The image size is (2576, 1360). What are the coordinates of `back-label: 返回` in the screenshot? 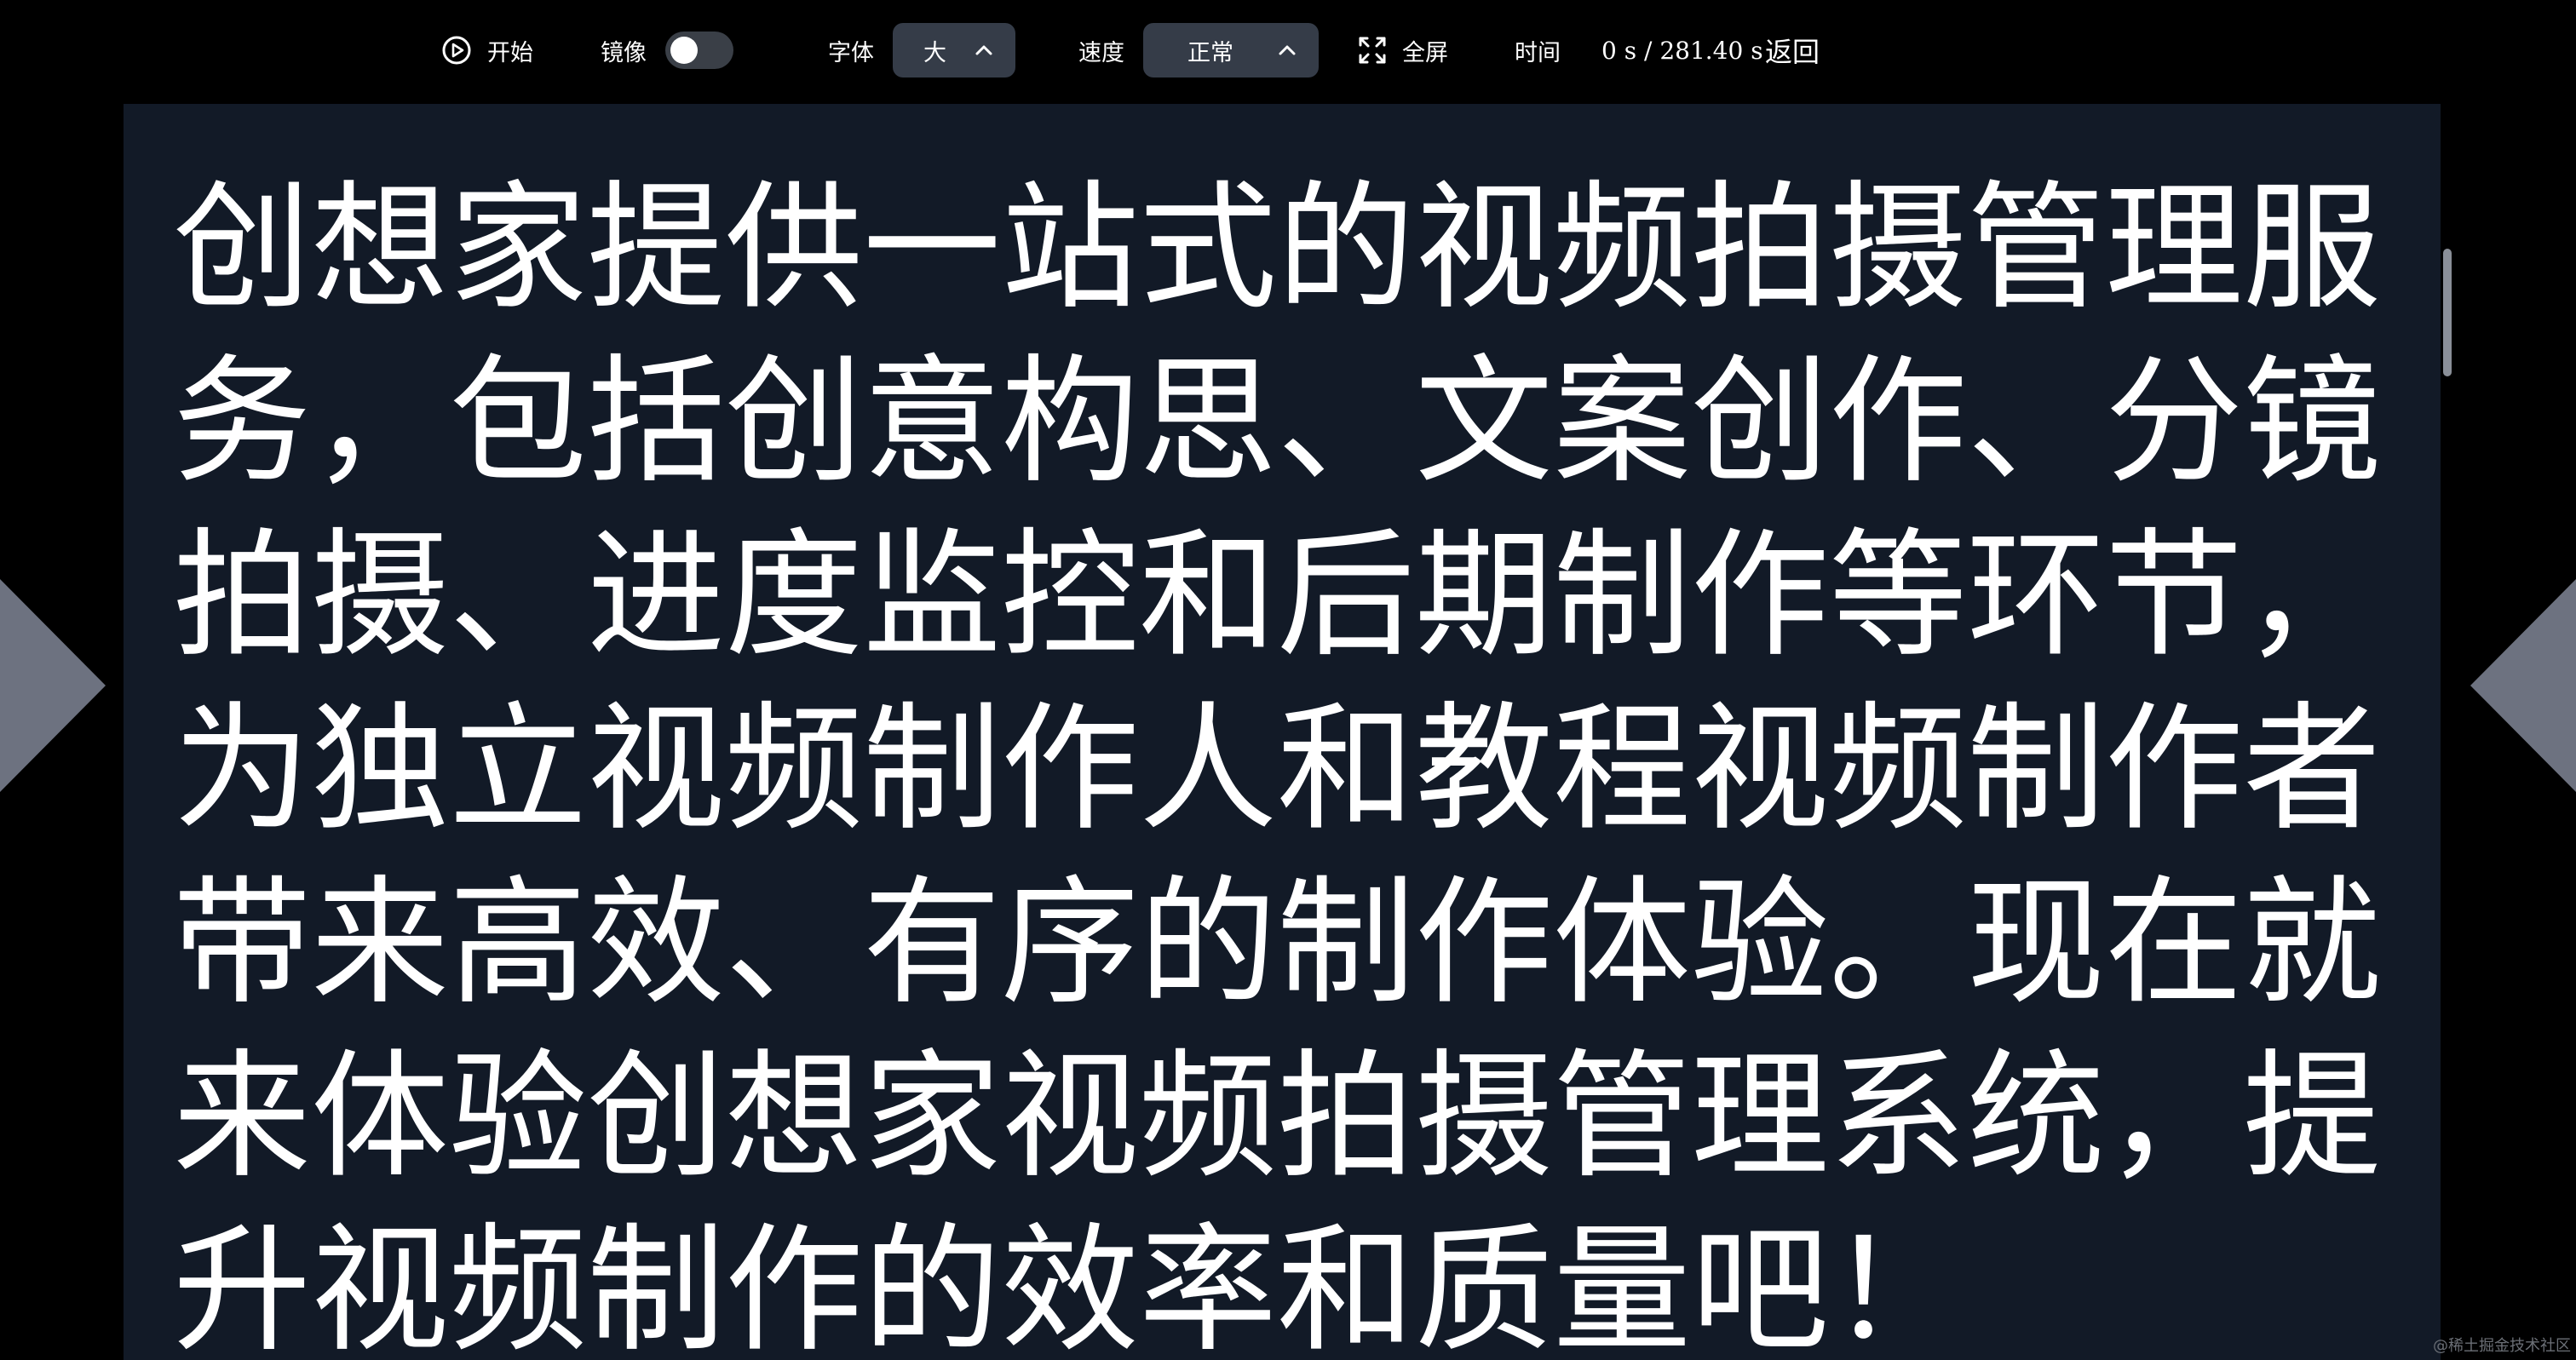 It's located at (1793, 52).